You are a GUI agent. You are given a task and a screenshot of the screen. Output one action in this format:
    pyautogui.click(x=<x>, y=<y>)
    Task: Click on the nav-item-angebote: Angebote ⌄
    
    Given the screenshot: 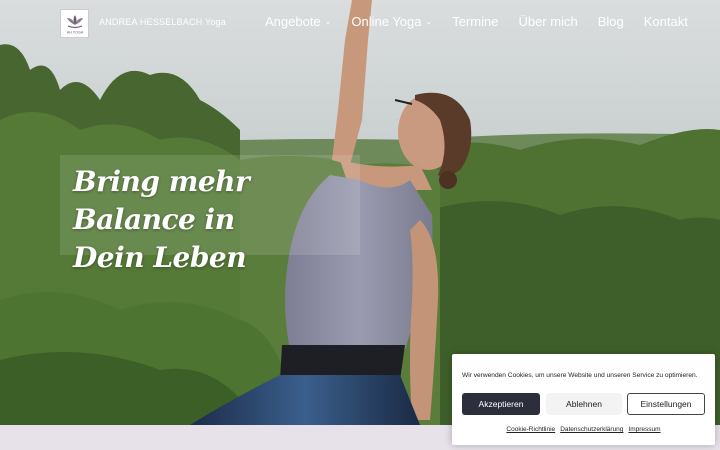 What is the action you would take?
    pyautogui.click(x=298, y=21)
    